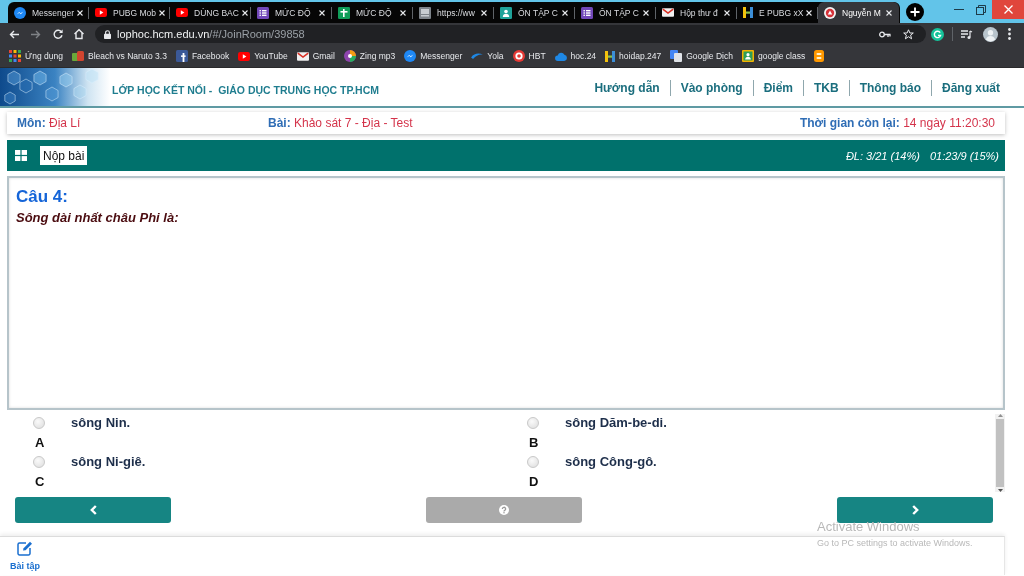 This screenshot has height=576, width=1024. Describe the element at coordinates (611, 462) in the screenshot. I see `option-text: sông Công-gô.` at that location.